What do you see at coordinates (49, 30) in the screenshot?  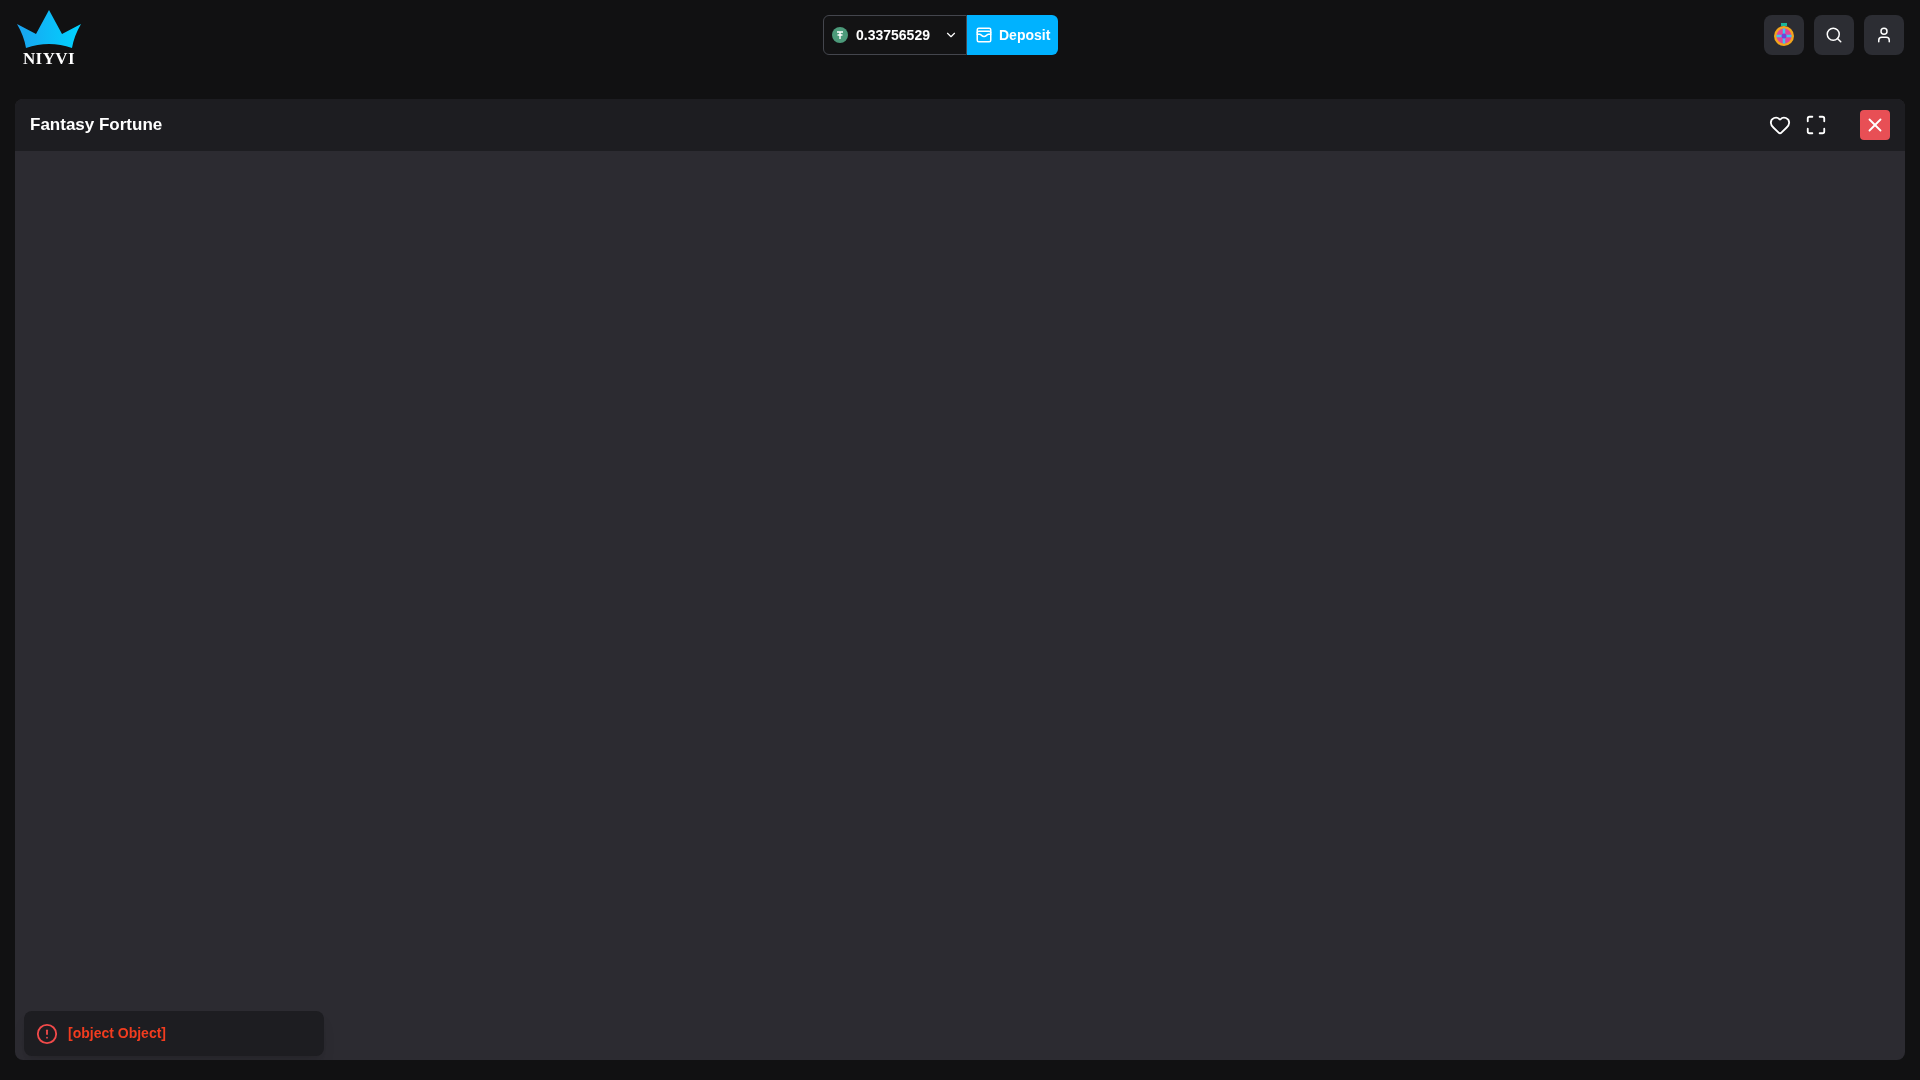 I see `crown-icon` at bounding box center [49, 30].